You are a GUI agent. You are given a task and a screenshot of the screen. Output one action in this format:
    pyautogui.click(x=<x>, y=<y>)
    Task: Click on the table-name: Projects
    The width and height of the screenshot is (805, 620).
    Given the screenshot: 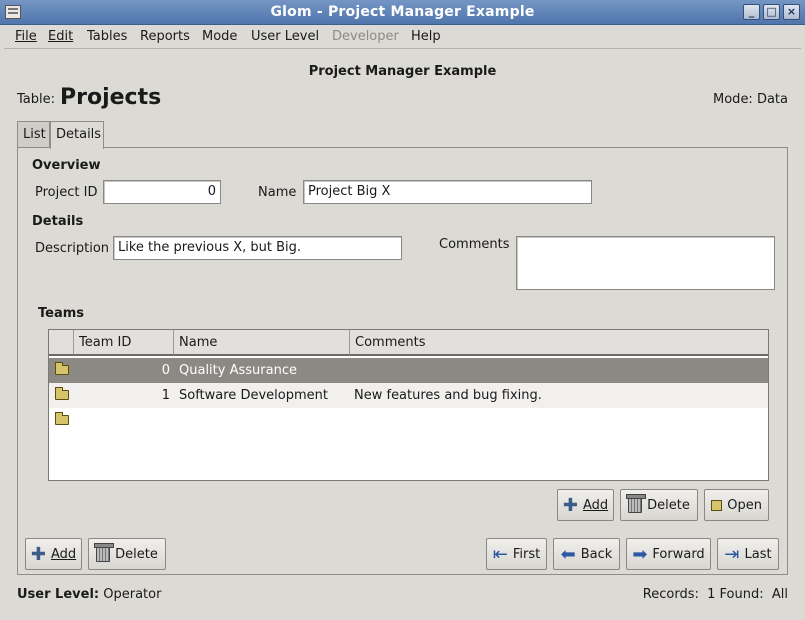 What is the action you would take?
    pyautogui.click(x=111, y=97)
    